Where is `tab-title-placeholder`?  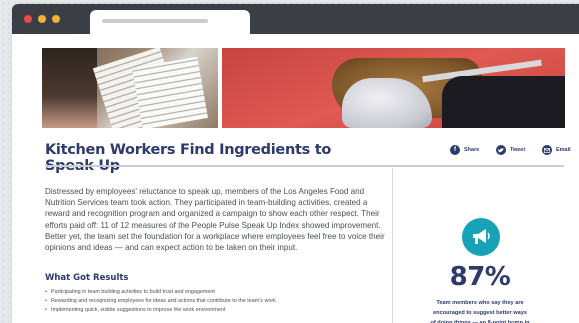
tab-title-placeholder is located at coordinates (155, 21).